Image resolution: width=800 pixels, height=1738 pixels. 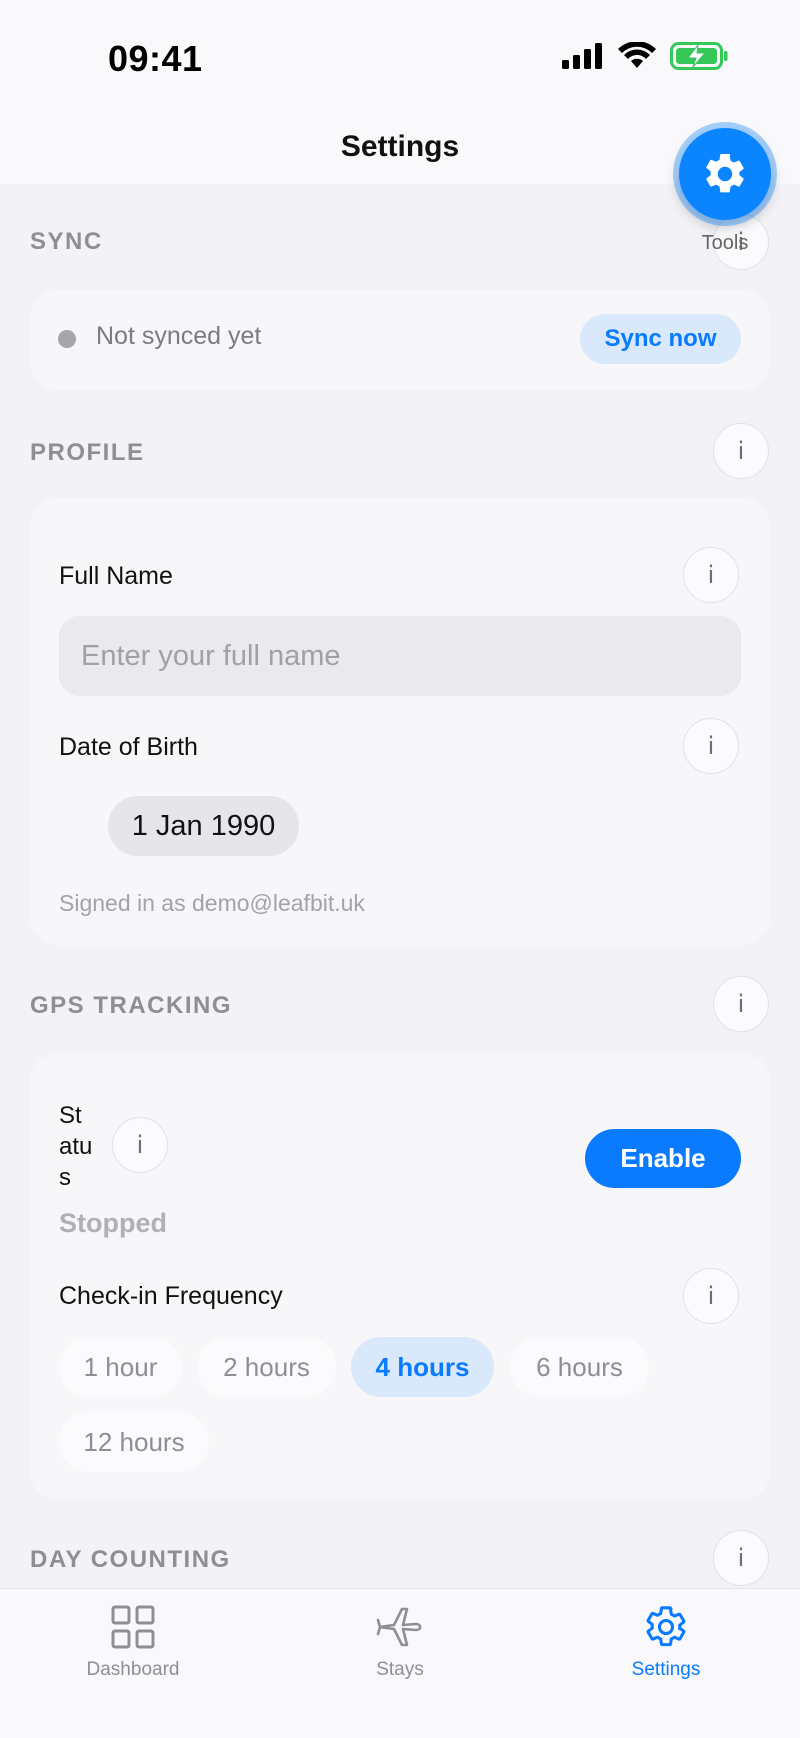 What do you see at coordinates (699, 56) in the screenshot?
I see `battery-charging-icon` at bounding box center [699, 56].